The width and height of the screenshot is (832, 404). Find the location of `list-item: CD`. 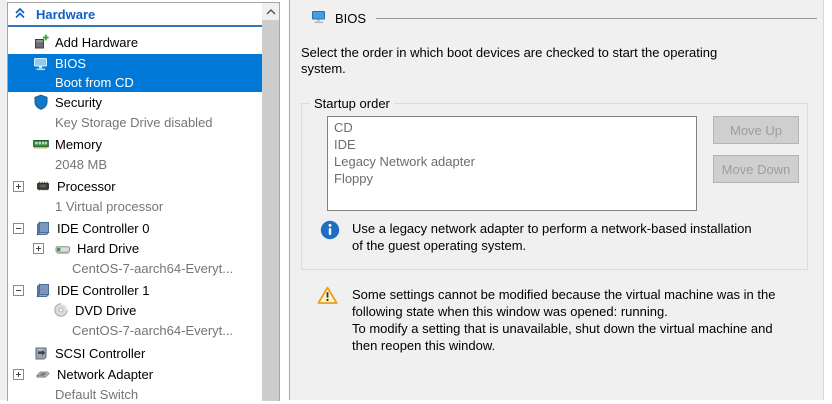

list-item: CD is located at coordinates (343, 127).